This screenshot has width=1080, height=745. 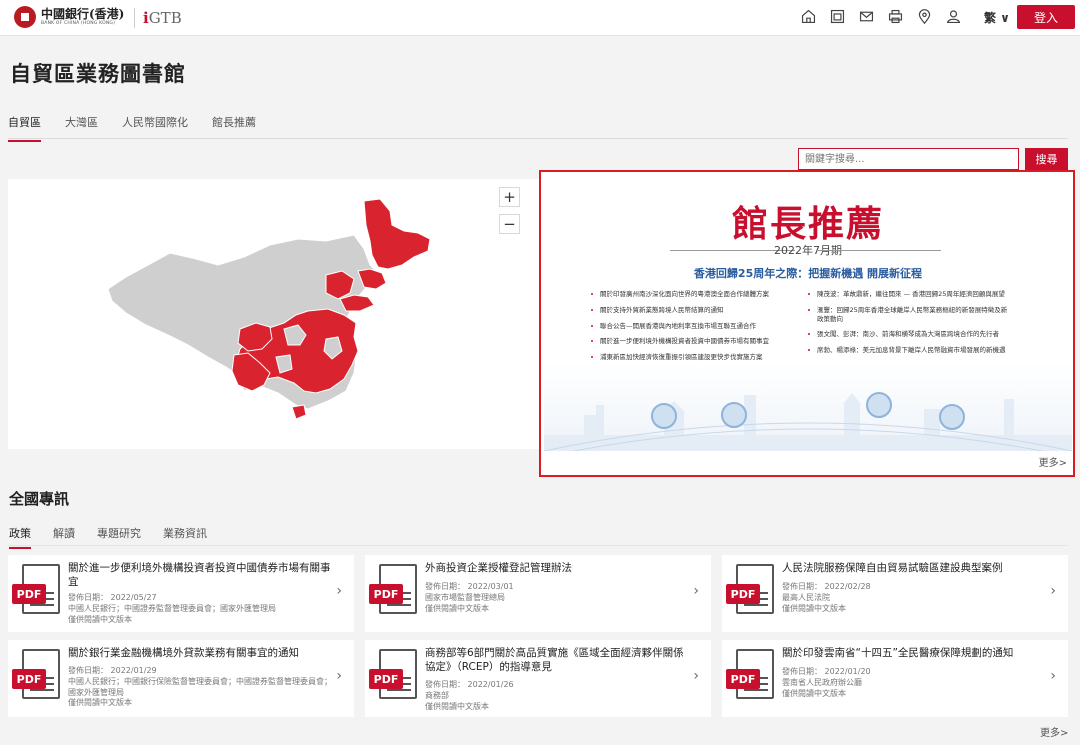 What do you see at coordinates (806, 597) in the screenshot?
I see `news-card-source: 最高人民法院` at bounding box center [806, 597].